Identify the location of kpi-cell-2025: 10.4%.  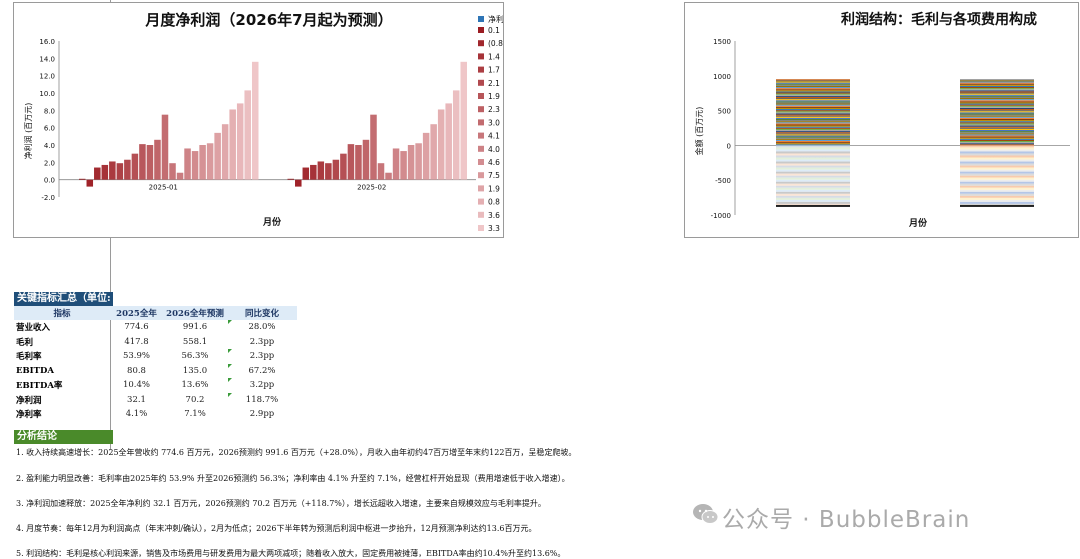
(136, 385).